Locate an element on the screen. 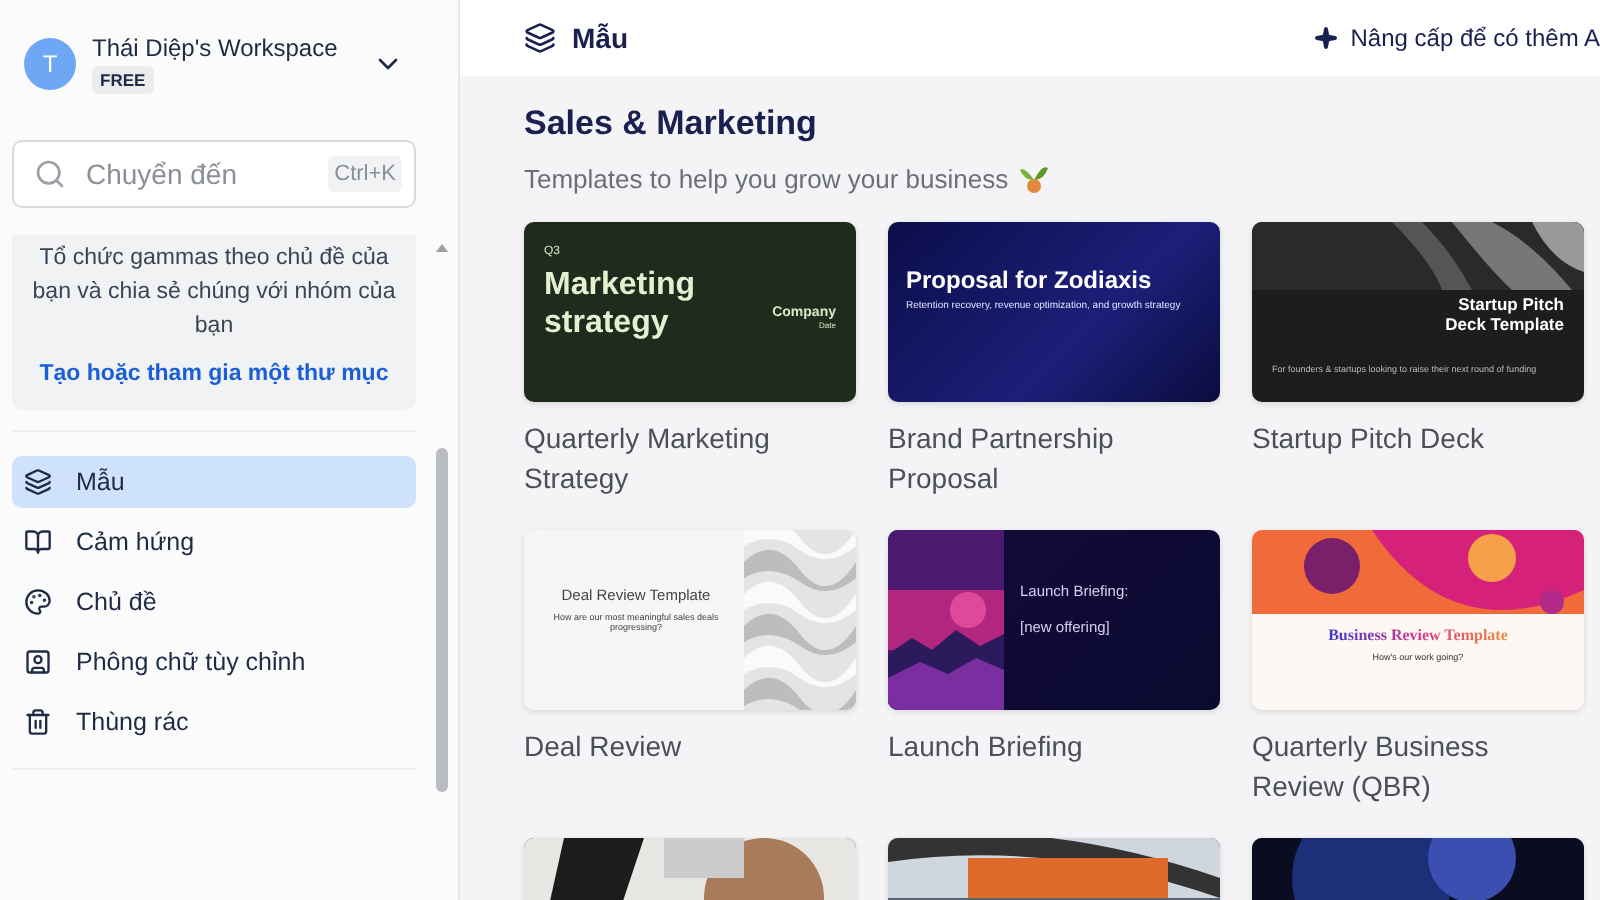  template-name: Deal Review is located at coordinates (690, 746).